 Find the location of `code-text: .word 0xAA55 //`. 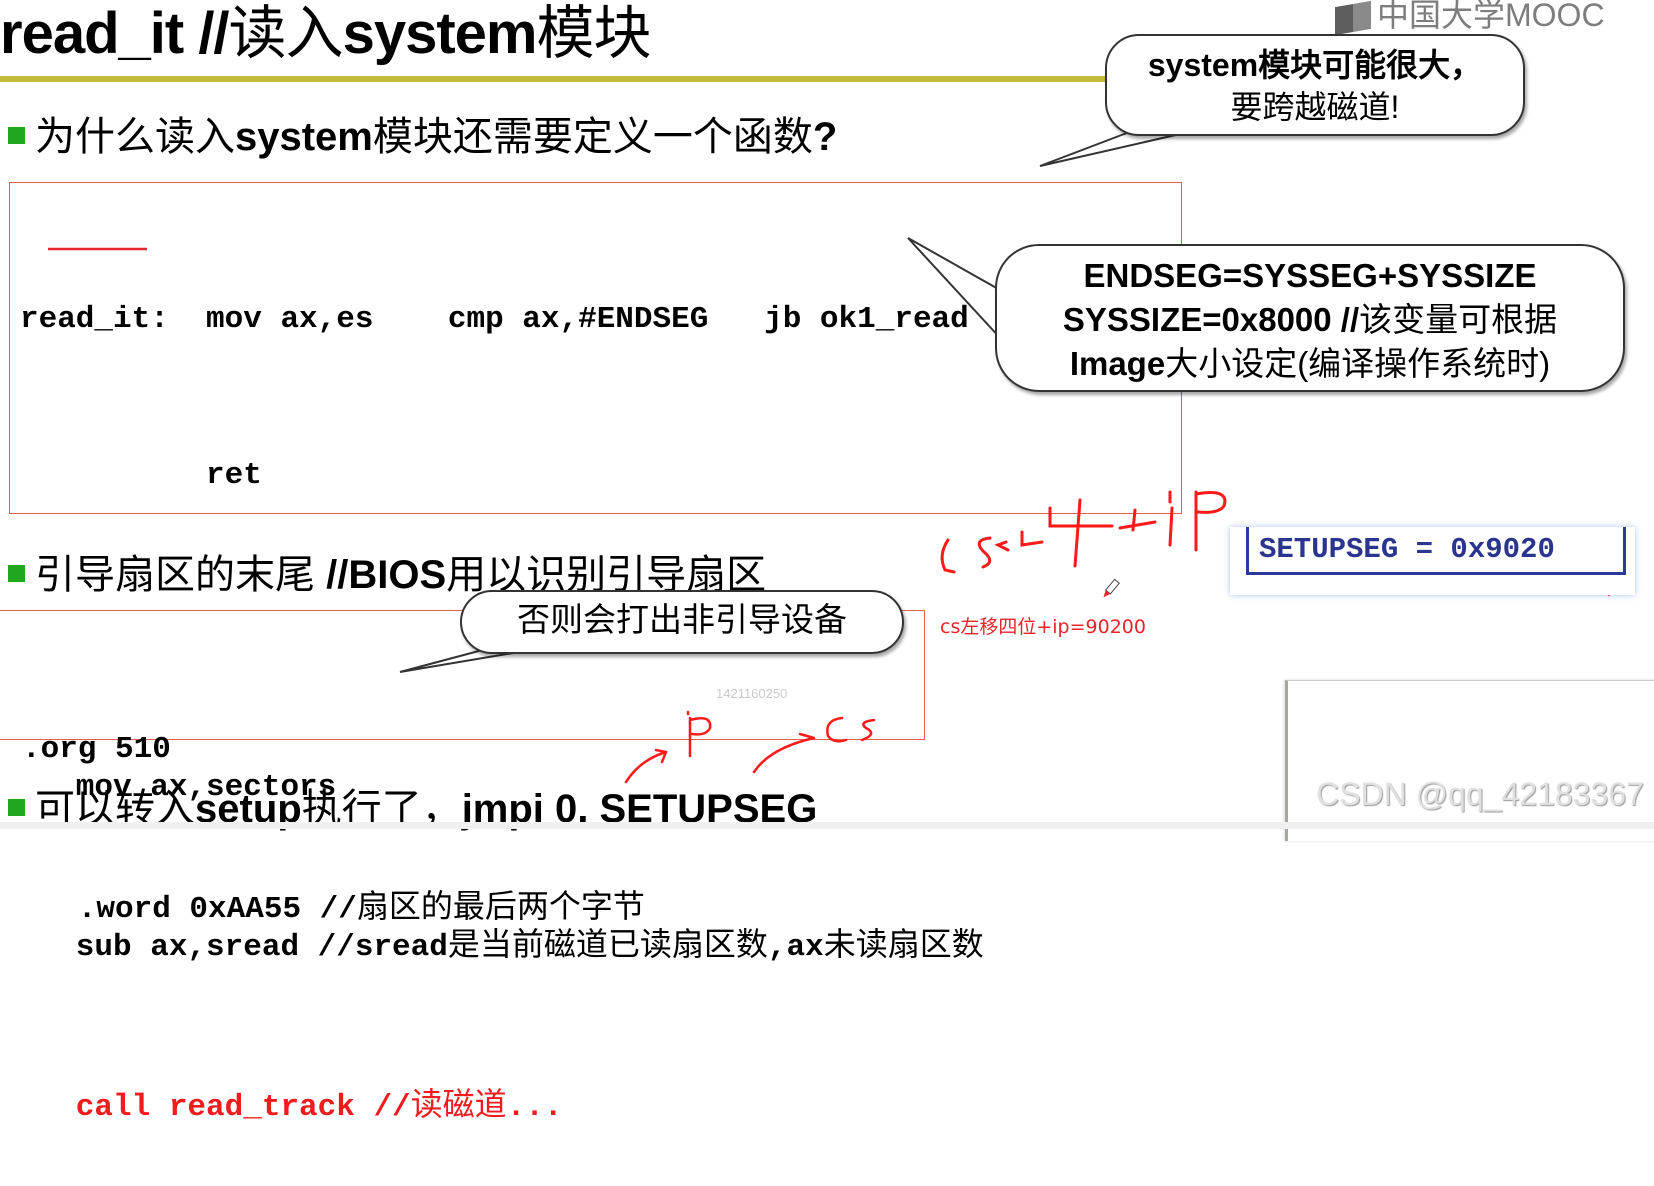

code-text: .word 0xAA55 // is located at coordinates (189, 909).